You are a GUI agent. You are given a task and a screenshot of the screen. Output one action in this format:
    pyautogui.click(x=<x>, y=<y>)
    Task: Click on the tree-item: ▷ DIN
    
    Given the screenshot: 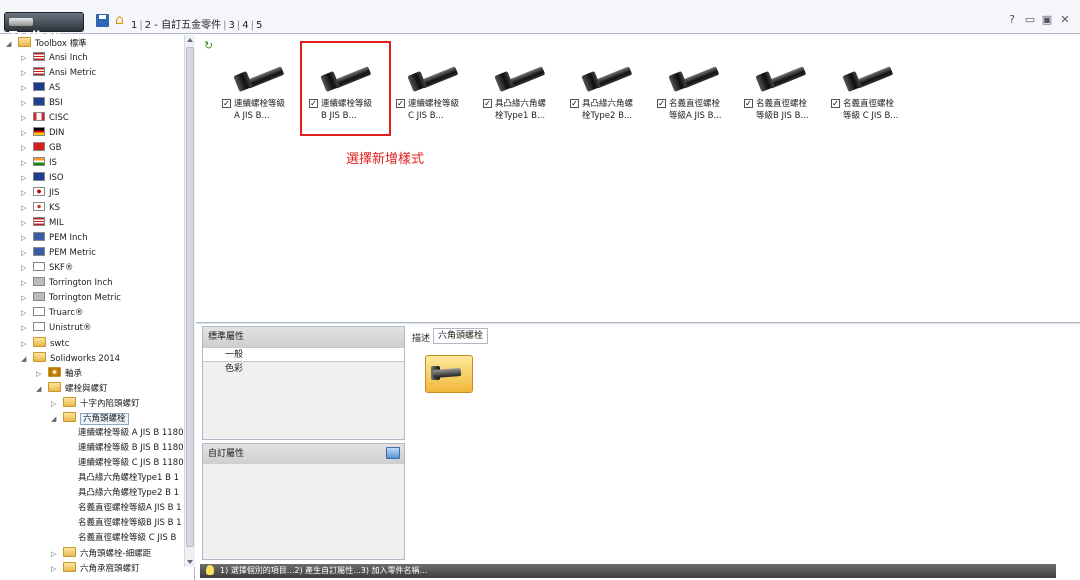 What is the action you would take?
    pyautogui.click(x=42, y=133)
    